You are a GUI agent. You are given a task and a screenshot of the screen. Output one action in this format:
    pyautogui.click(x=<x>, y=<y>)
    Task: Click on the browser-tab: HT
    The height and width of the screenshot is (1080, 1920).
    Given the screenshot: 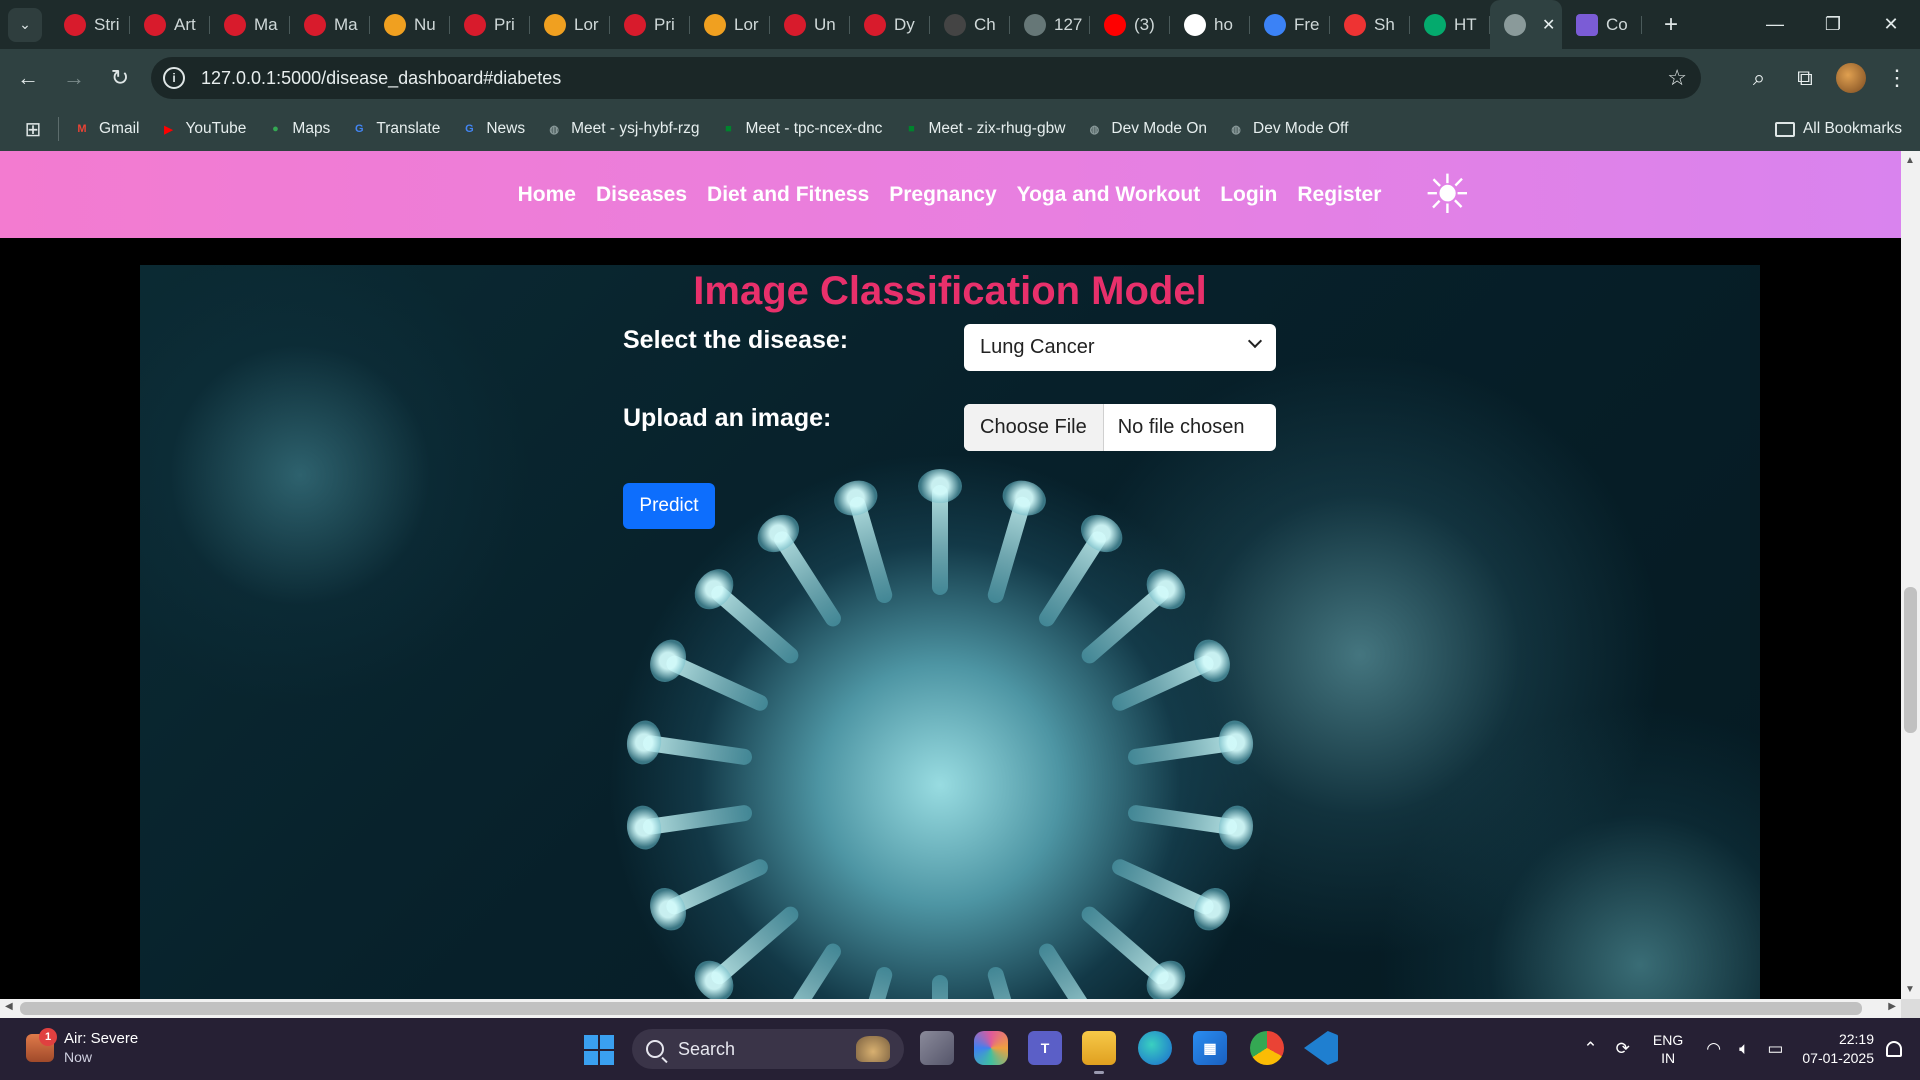 What is the action you would take?
    pyautogui.click(x=1450, y=24)
    